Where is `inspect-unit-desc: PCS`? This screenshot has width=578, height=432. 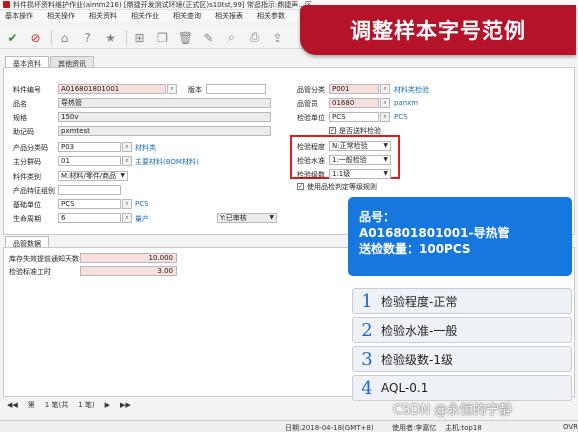
inspect-unit-desc: PCS is located at coordinates (401, 117).